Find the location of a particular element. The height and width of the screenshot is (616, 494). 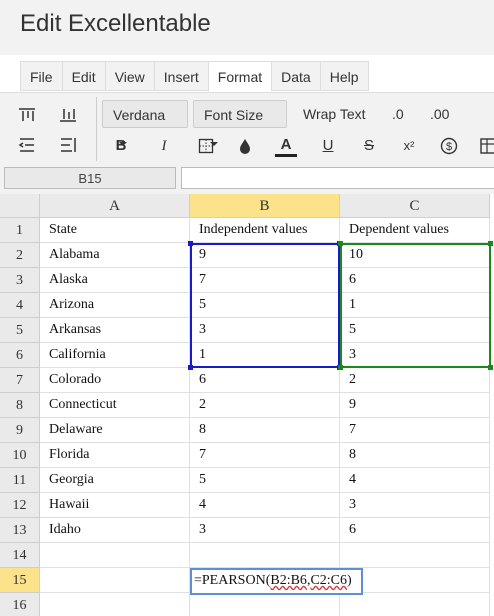

align-bottom-icon is located at coordinates (68, 115).